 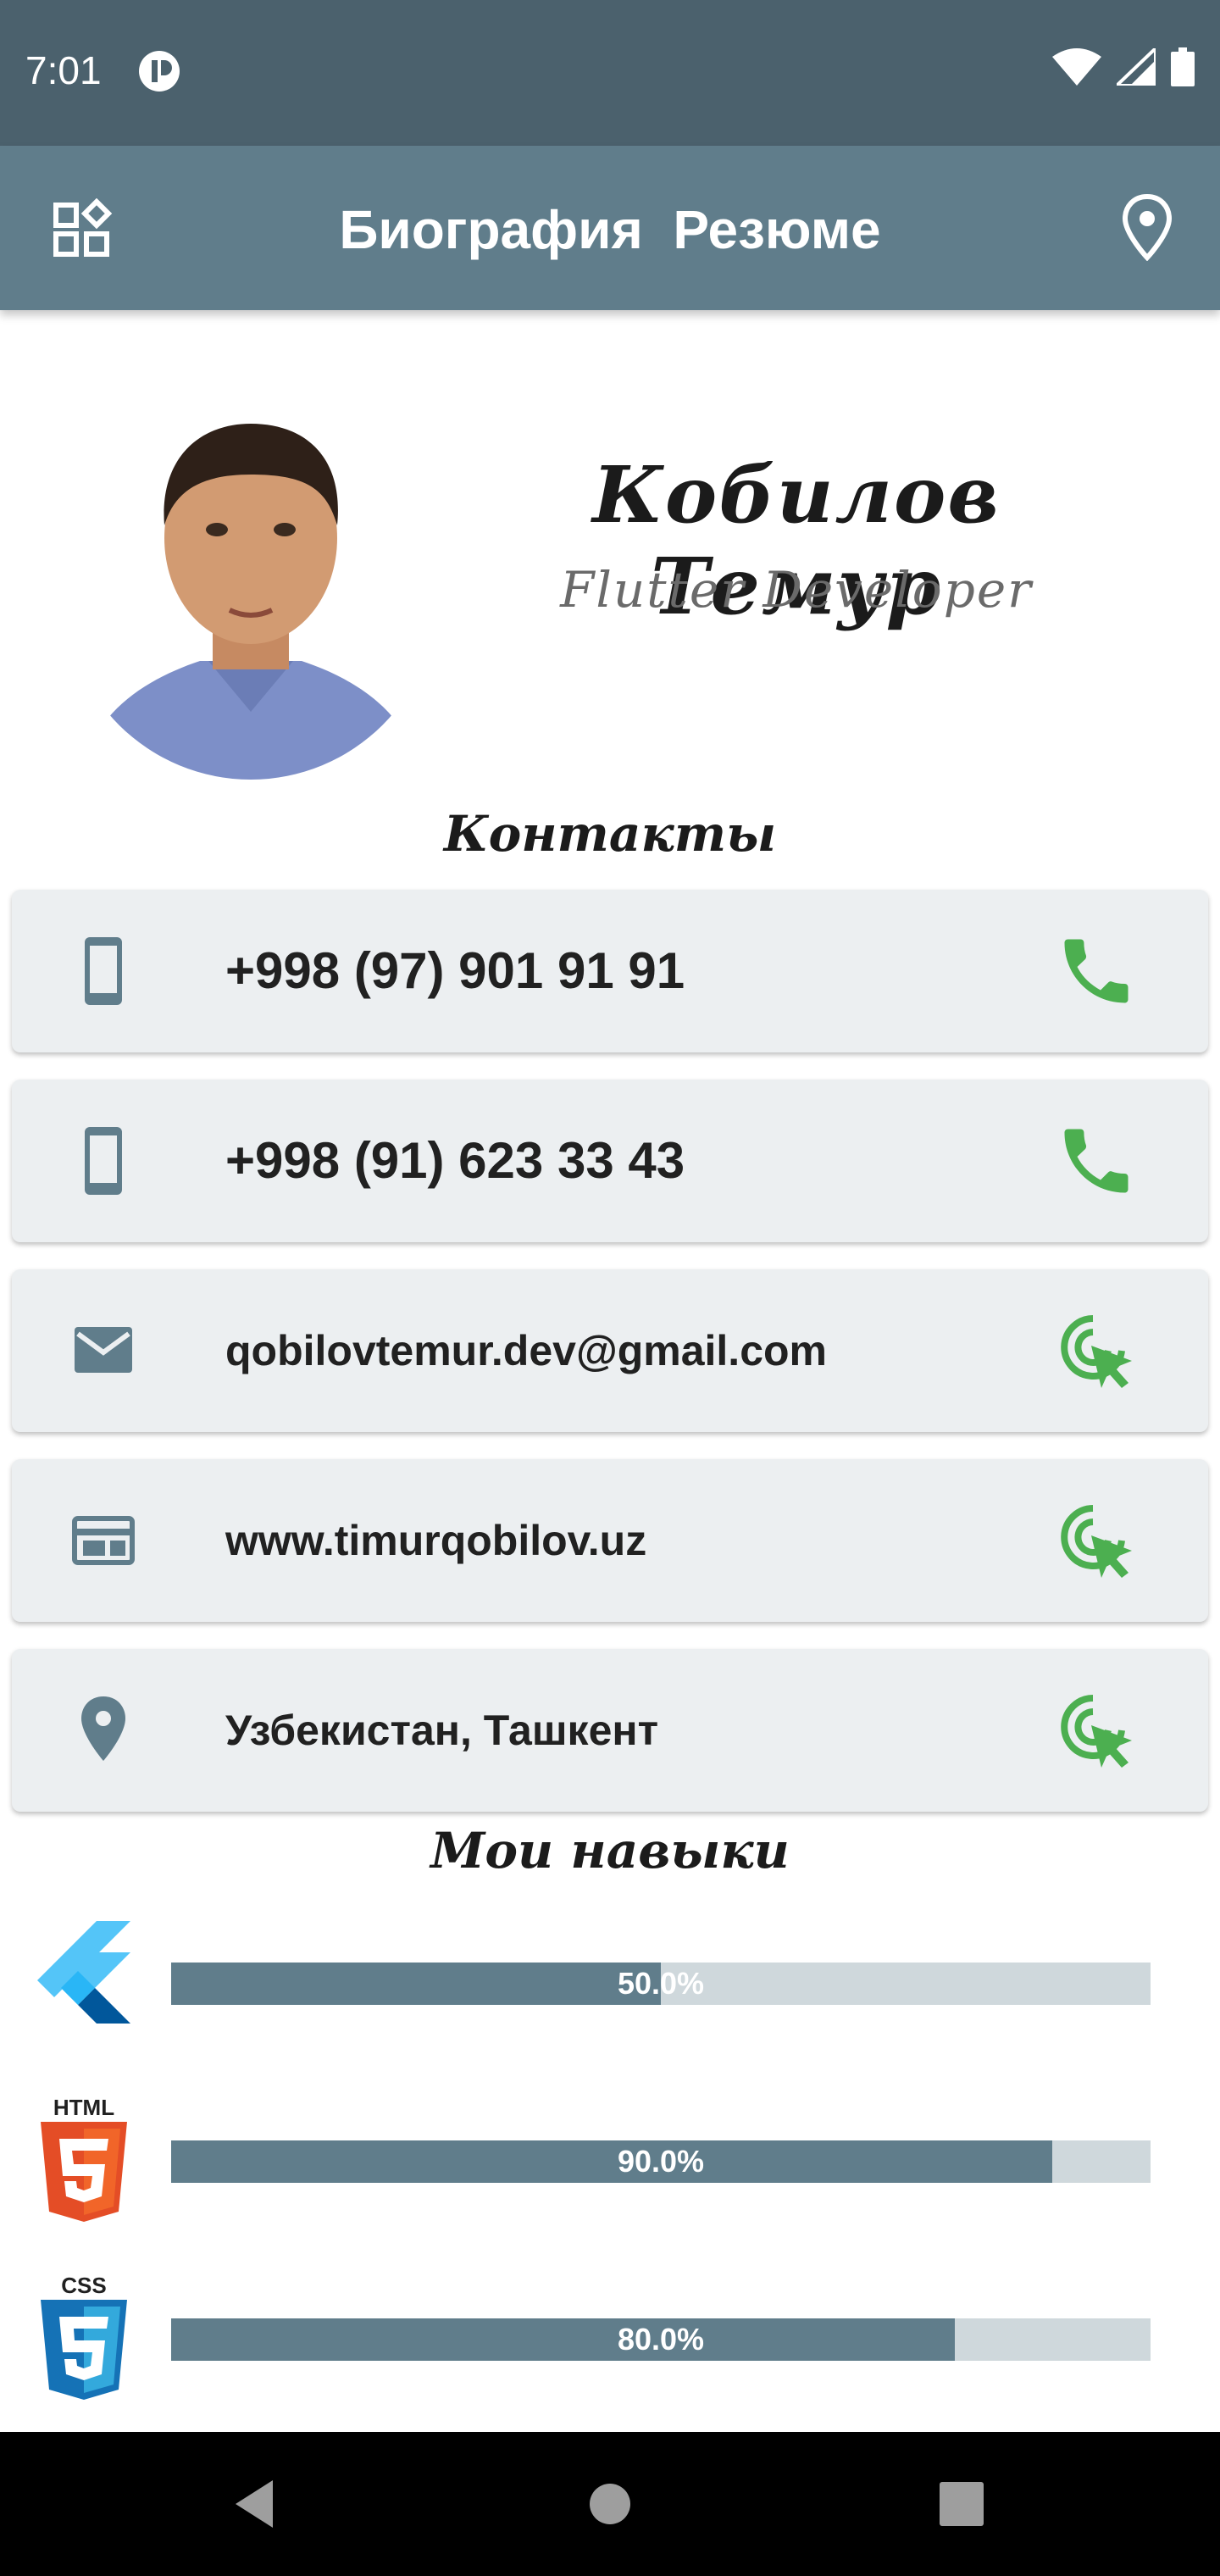 What do you see at coordinates (1136, 67) in the screenshot?
I see `signal-icon` at bounding box center [1136, 67].